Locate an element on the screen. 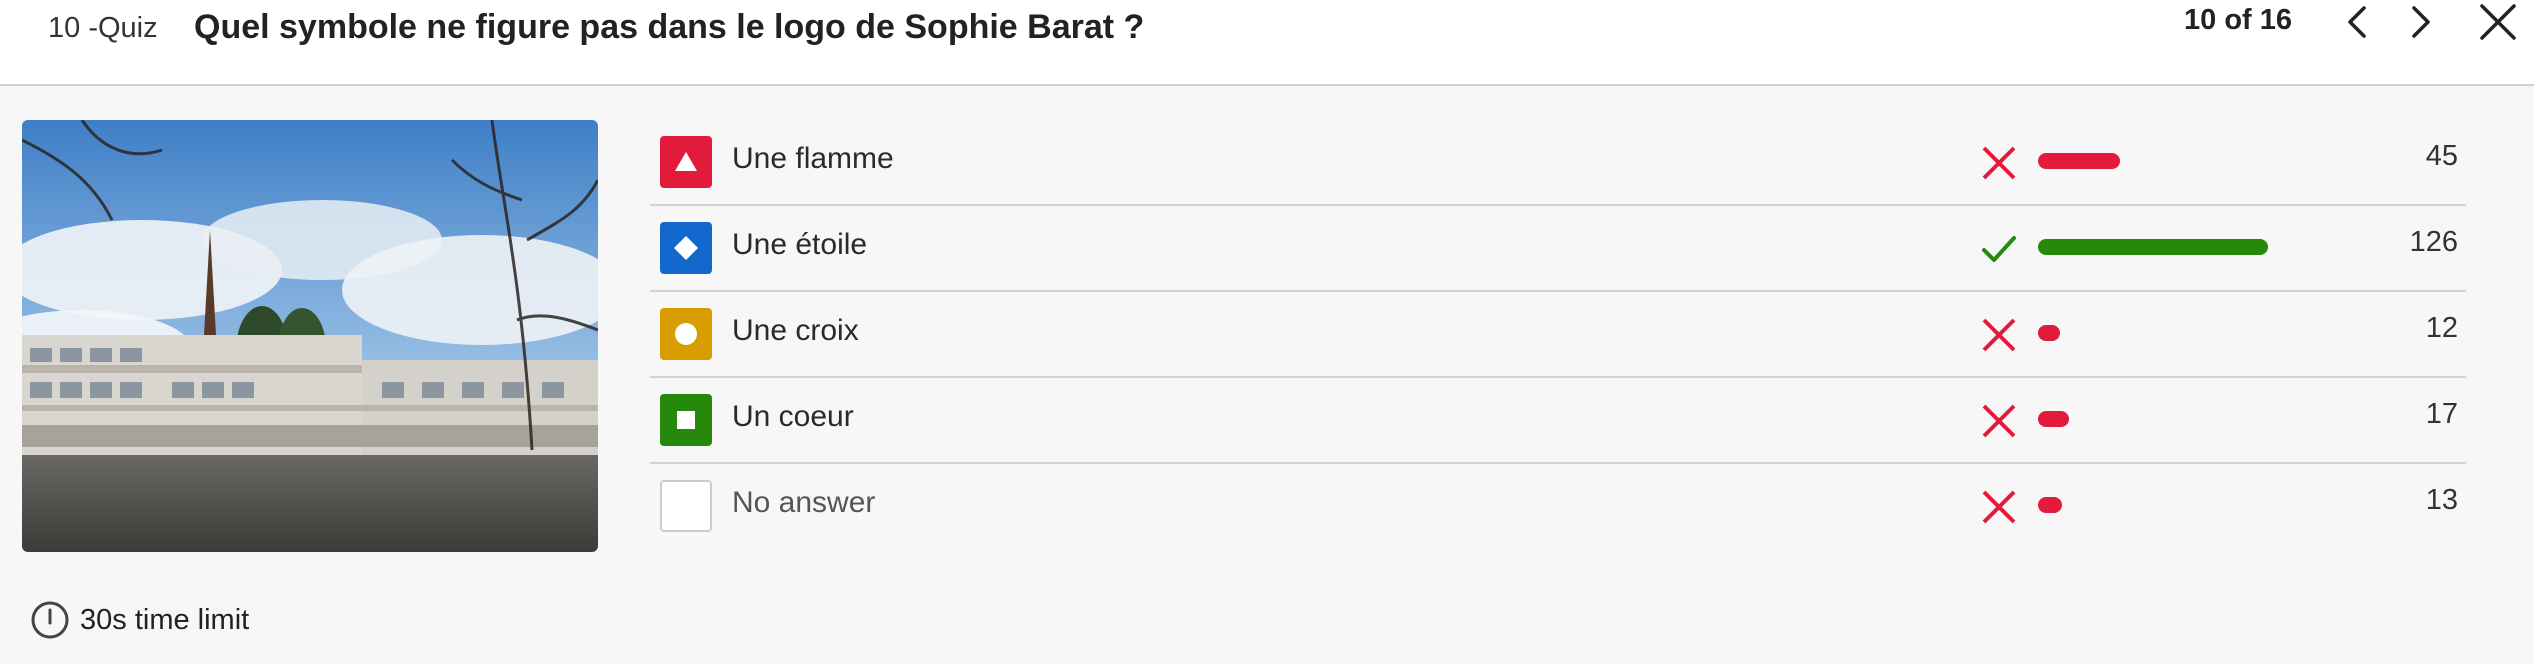 The height and width of the screenshot is (664, 2534). triangle-icon is located at coordinates (686, 161).